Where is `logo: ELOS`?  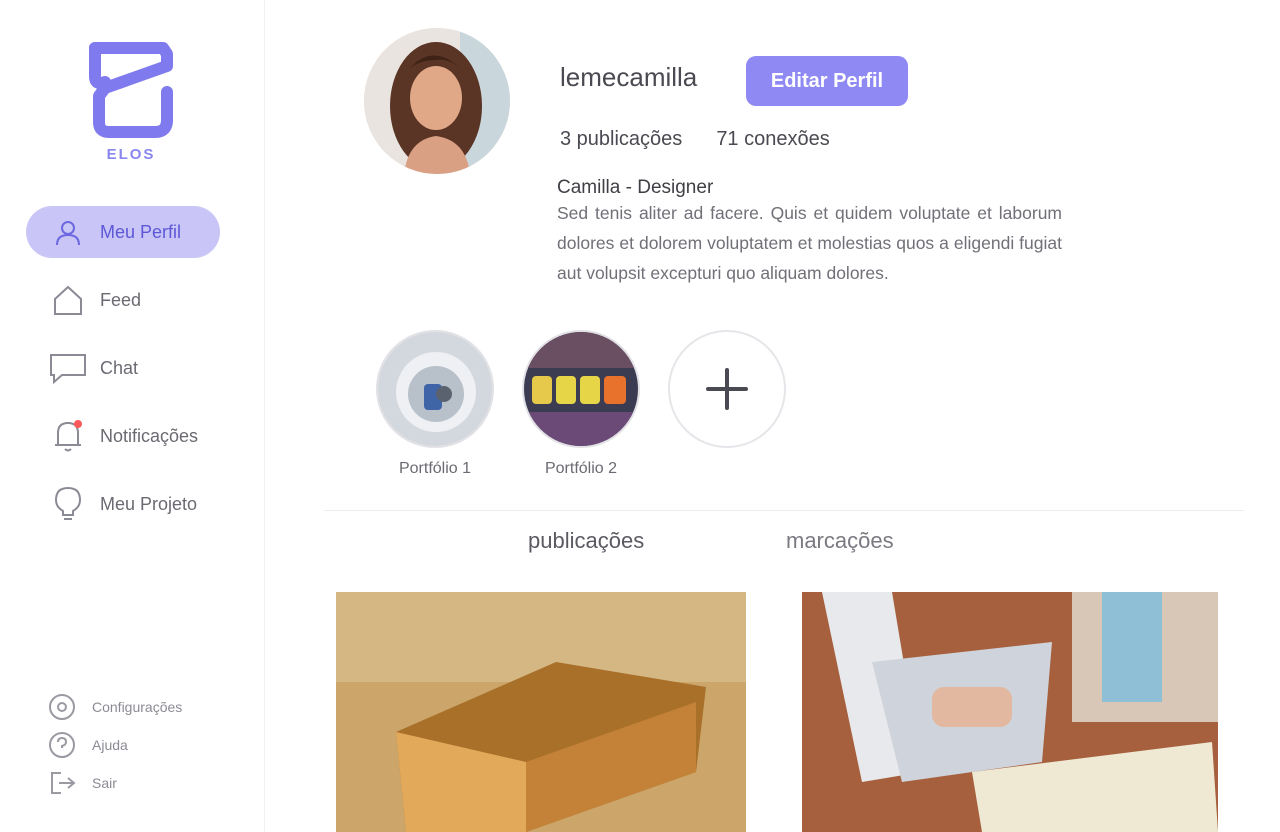 logo: ELOS is located at coordinates (131, 101).